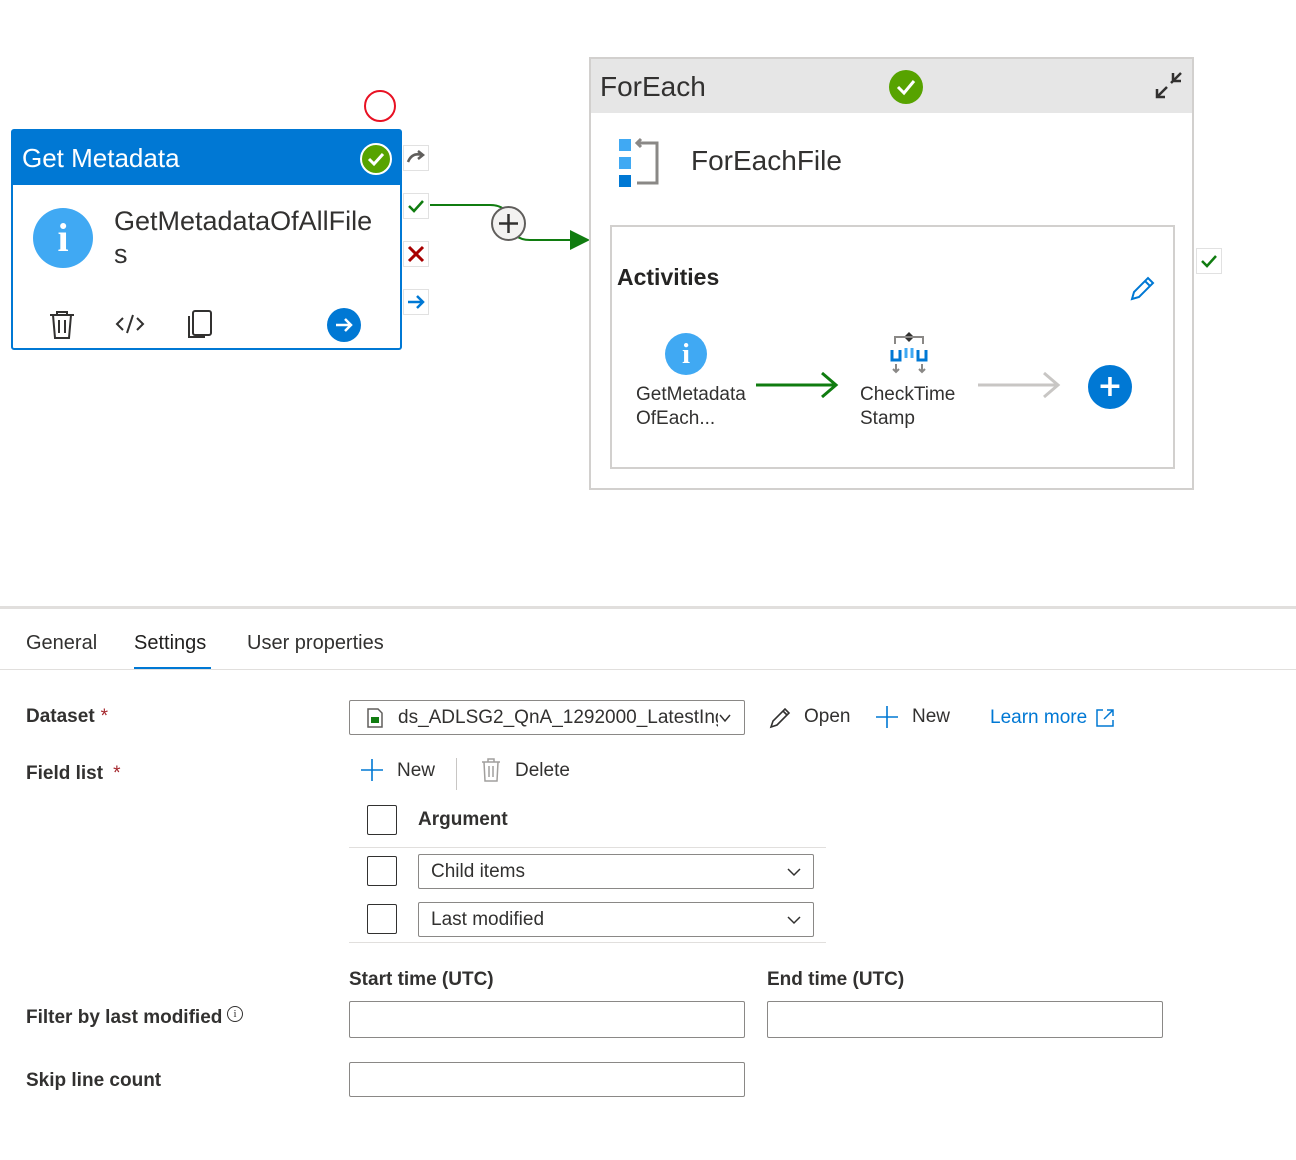 This screenshot has height=1160, width=1296. I want to click on argument-dropdown-last-modified: Last modified, so click(616, 919).